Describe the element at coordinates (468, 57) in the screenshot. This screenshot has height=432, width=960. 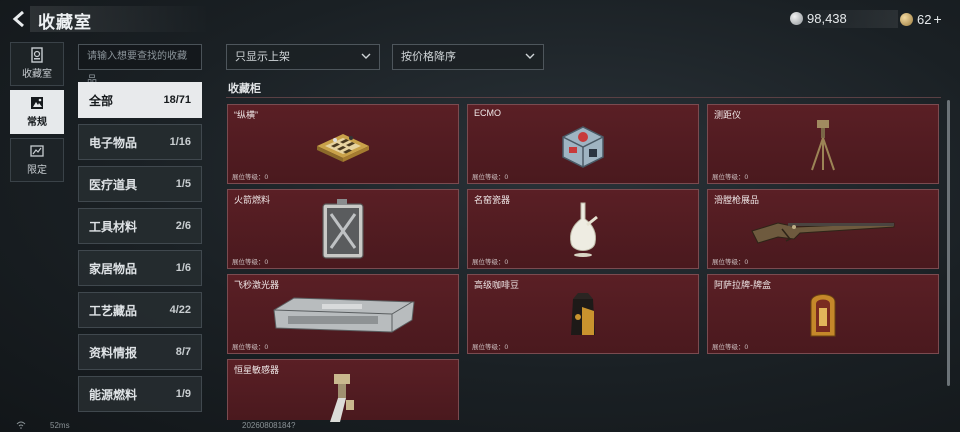
I see `sort-dropdown: 按价格降序` at that location.